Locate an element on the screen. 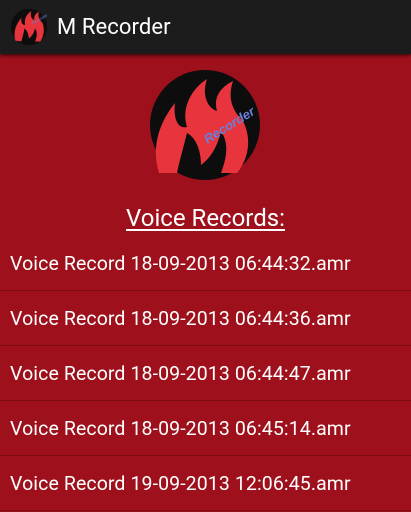 This screenshot has width=411, height=512. app-logo-icon: Recorder is located at coordinates (29, 27).